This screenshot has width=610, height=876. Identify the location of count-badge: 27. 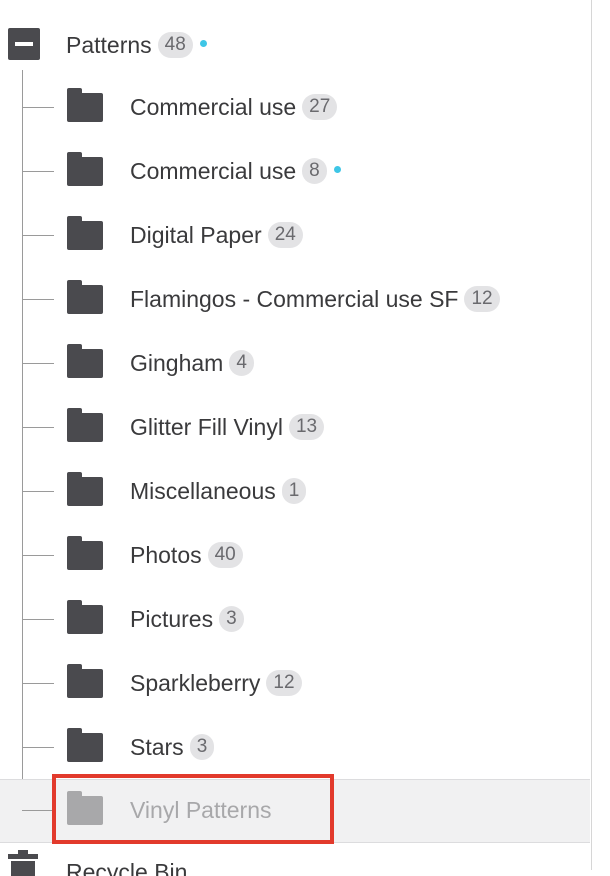
(320, 106).